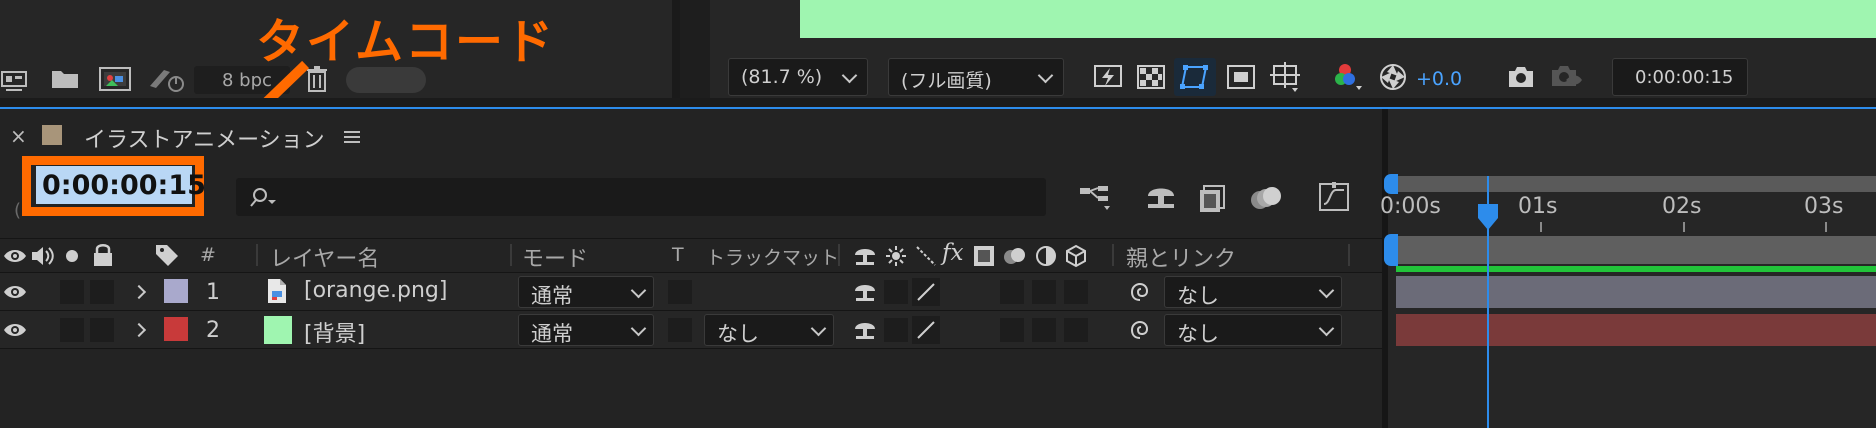  Describe the element at coordinates (1488, 217) in the screenshot. I see `playhead-handle-icon` at that location.